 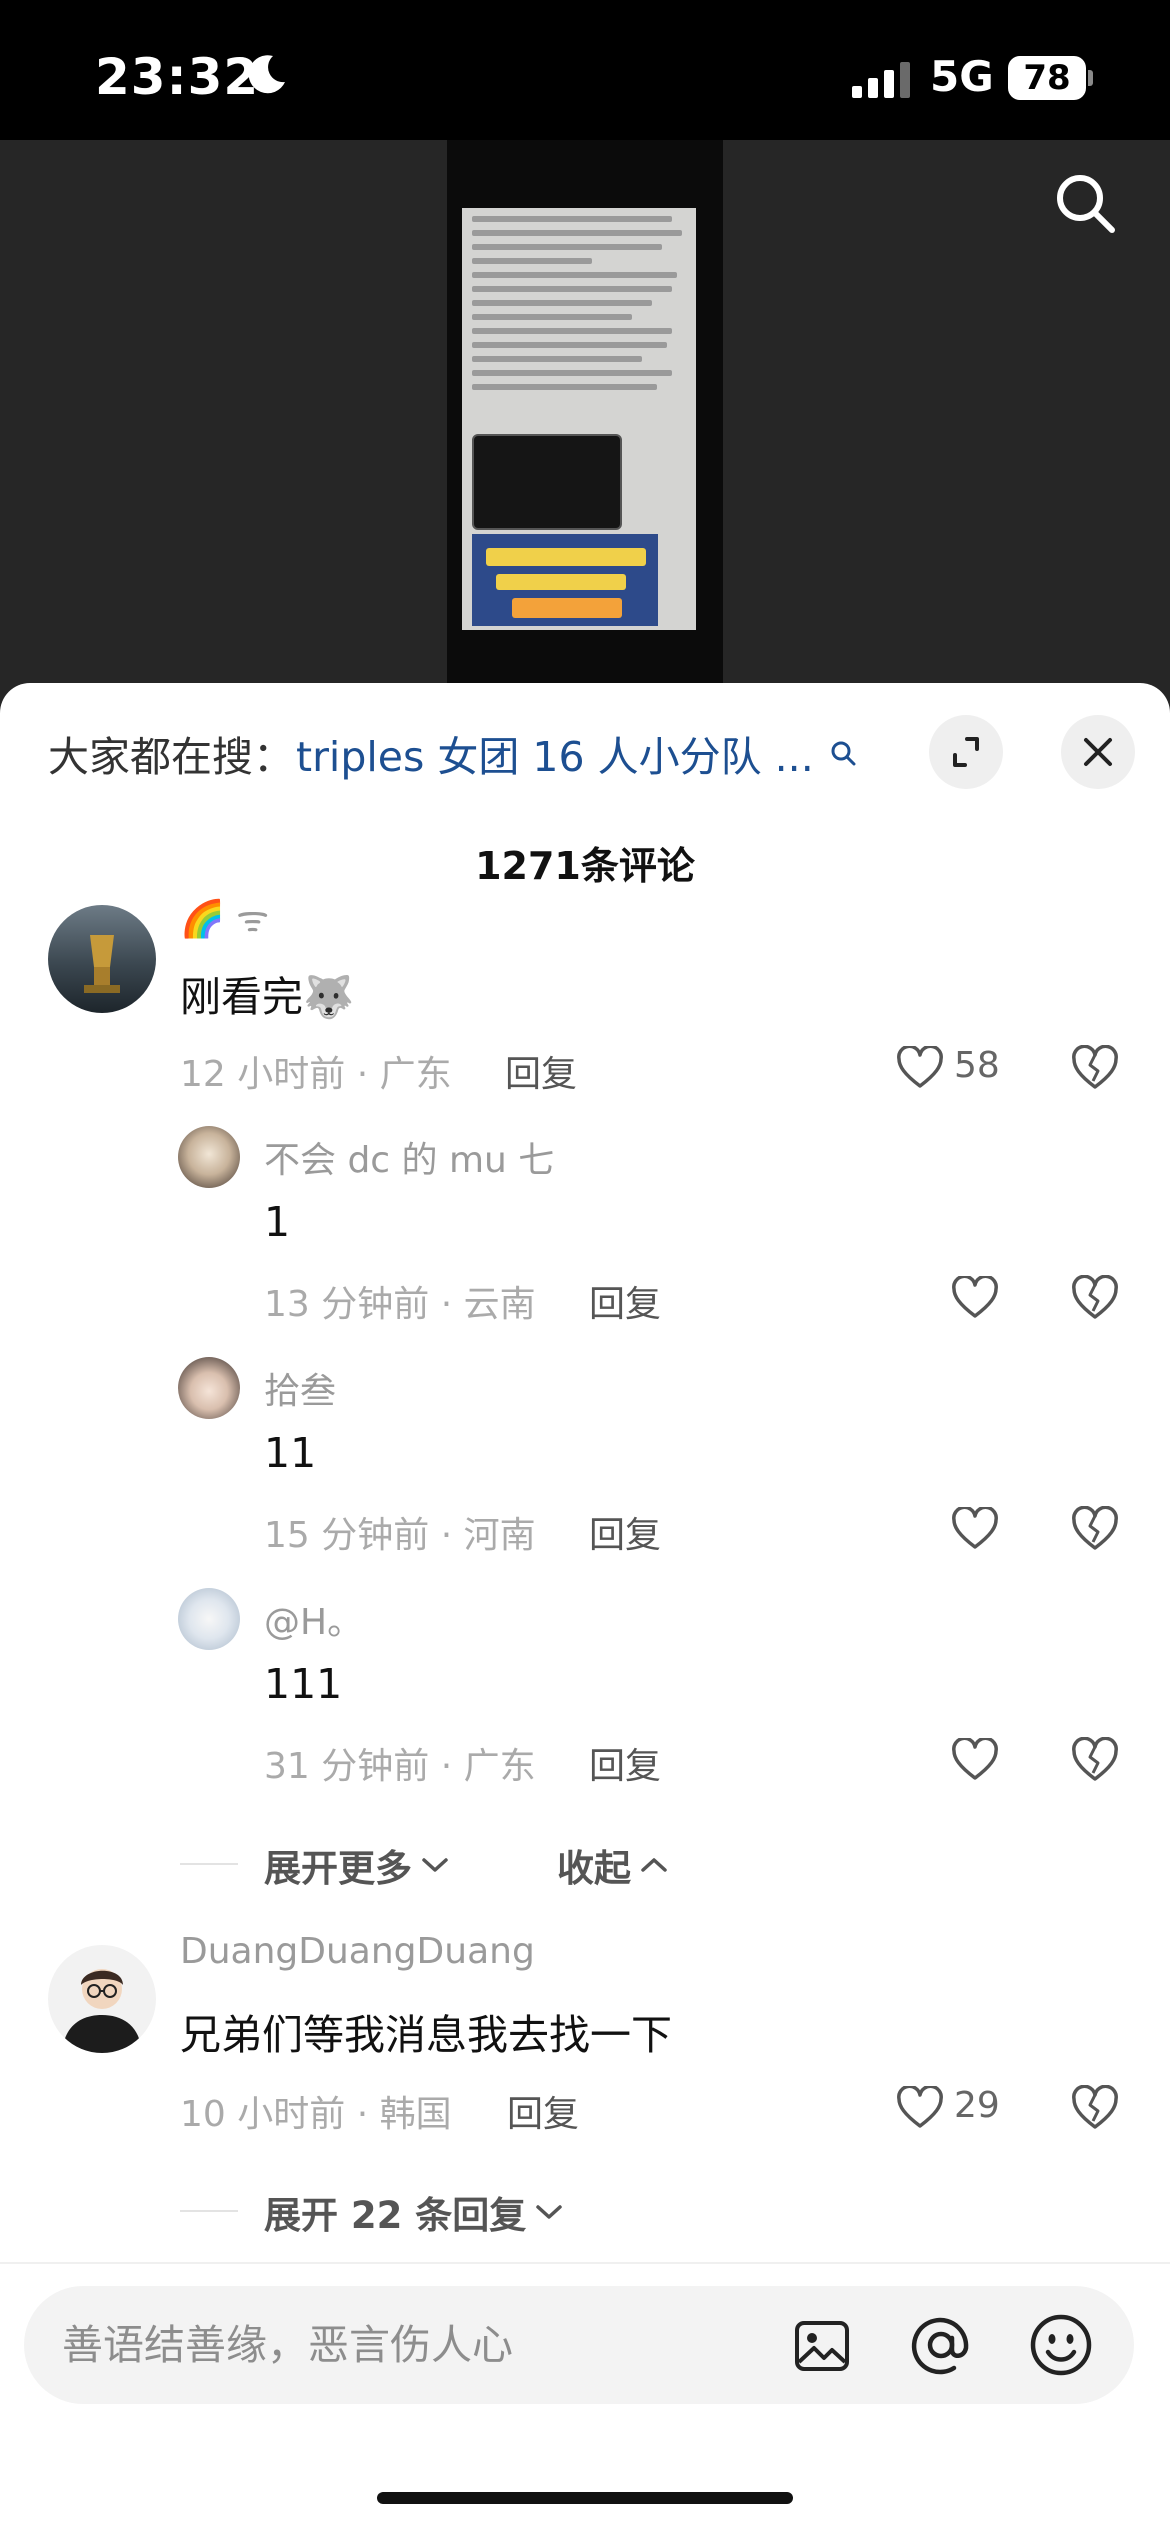 I want to click on expand-more-label: 展开更多, so click(x=338, y=1868).